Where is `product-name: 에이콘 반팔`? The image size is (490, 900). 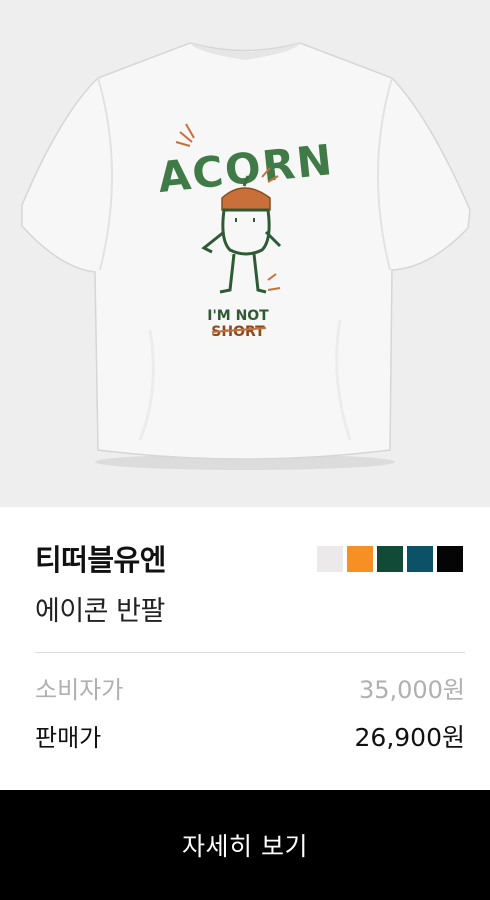
product-name: 에이콘 반팔 is located at coordinates (100, 611).